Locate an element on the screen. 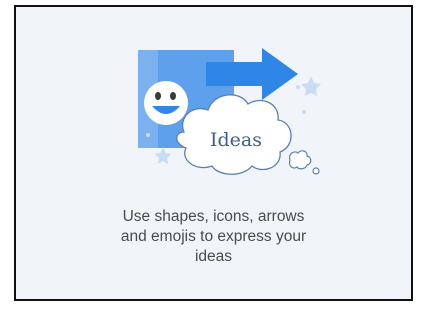 Image resolution: width=431 pixels, height=312 pixels. caption-line-1: Use shapes, icons, arrows is located at coordinates (213, 216).